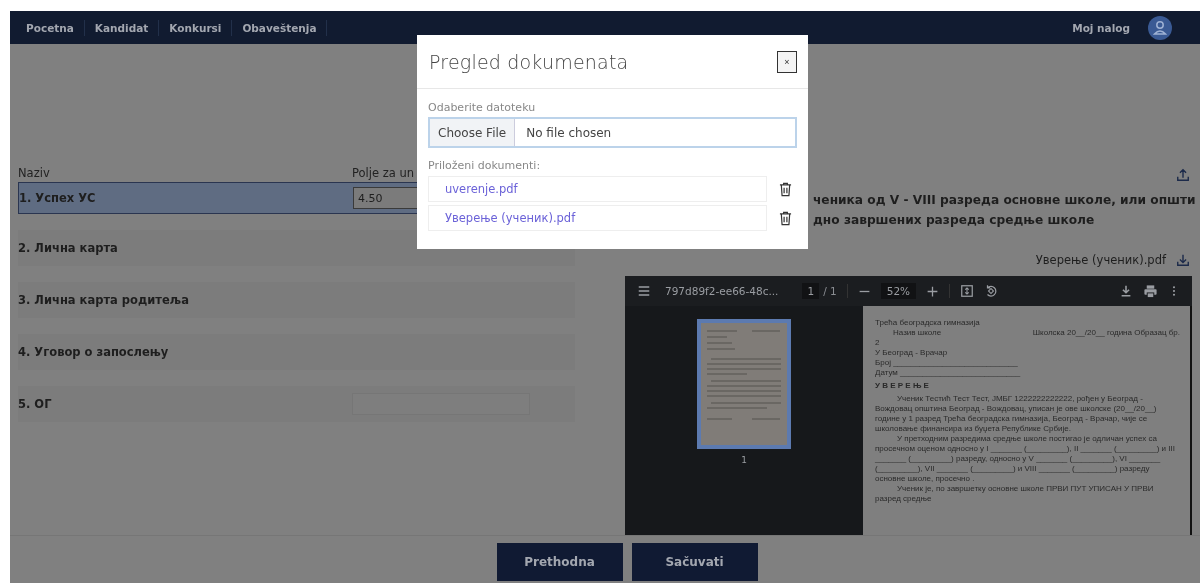 The width and height of the screenshot is (1200, 583). I want to click on document-text: Школска 20__/20__ година Образац бр., so click(1106, 333).